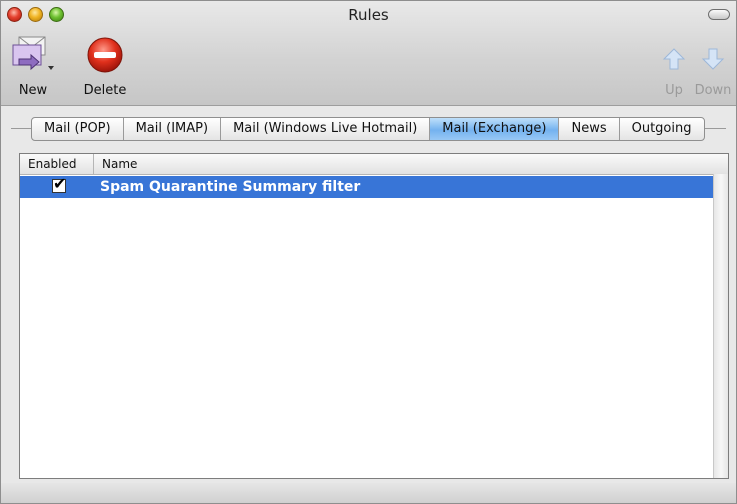  I want to click on new-rule-button: New, so click(33, 66).